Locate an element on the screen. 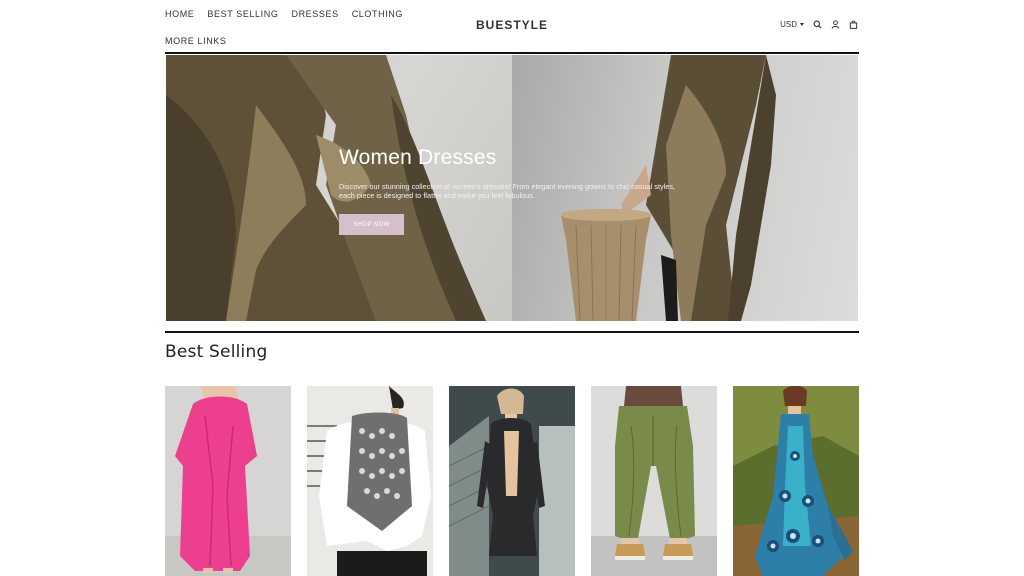 The height and width of the screenshot is (576, 1024). header-divider is located at coordinates (512, 53).